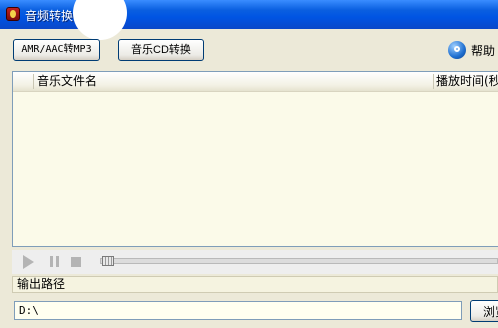 This screenshot has height=328, width=498. What do you see at coordinates (28, 262) in the screenshot?
I see `play-icon` at bounding box center [28, 262].